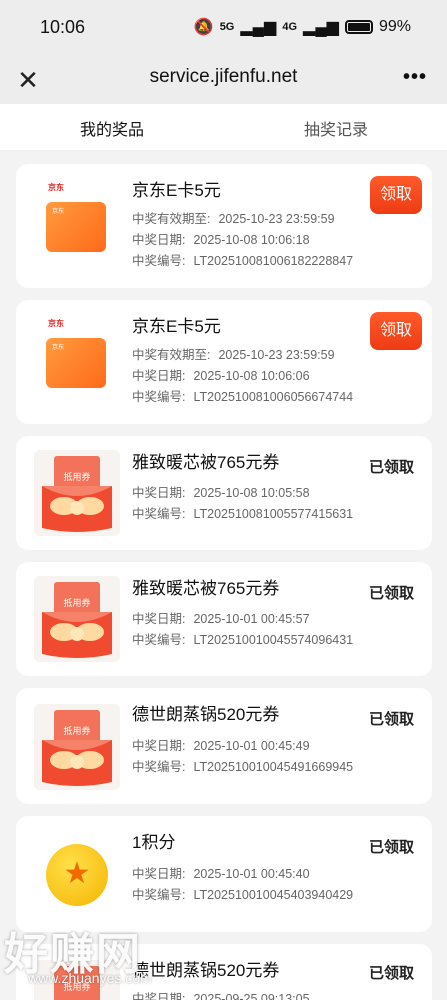 The height and width of the screenshot is (1000, 447). What do you see at coordinates (290, 27) in the screenshot?
I see `network-4g-icon: 4G` at bounding box center [290, 27].